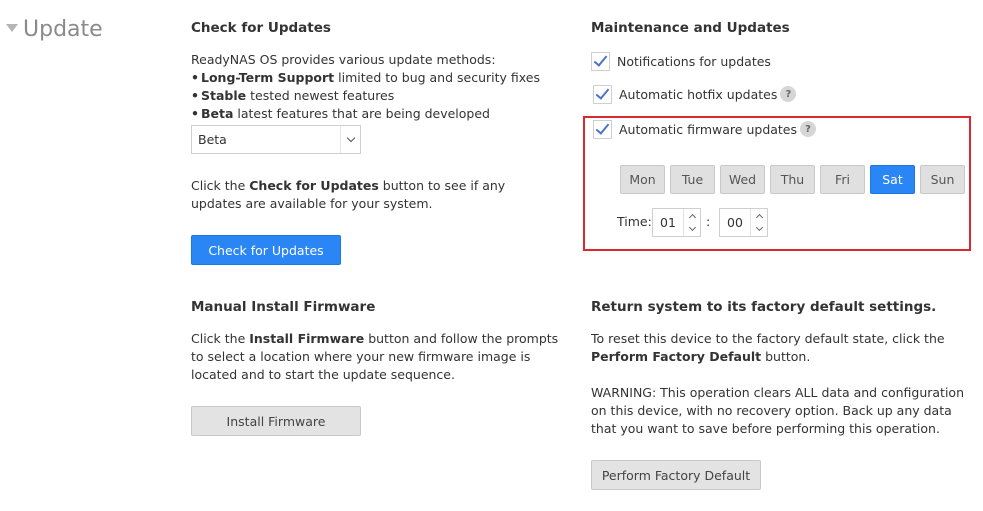 The image size is (983, 511). I want to click on day-button-tue: Tue, so click(692, 179).